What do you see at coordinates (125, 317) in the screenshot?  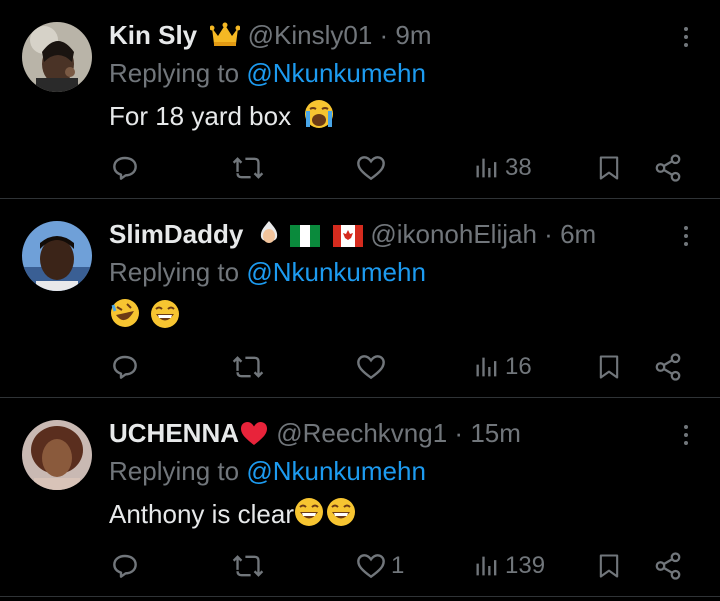 I see `rofl-face-icon` at bounding box center [125, 317].